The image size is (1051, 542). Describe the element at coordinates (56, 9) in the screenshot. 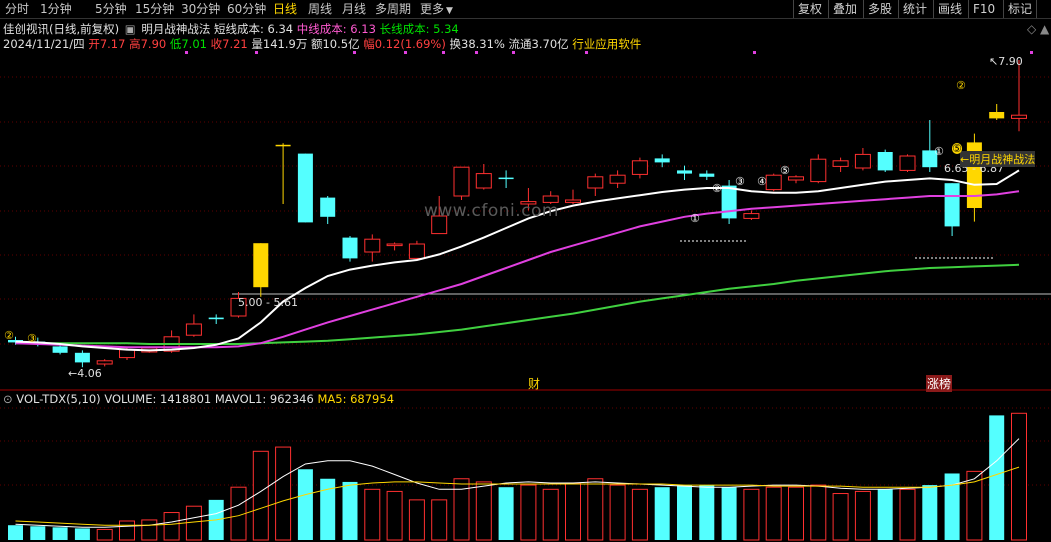

I see `period-tab: 1分钟` at that location.